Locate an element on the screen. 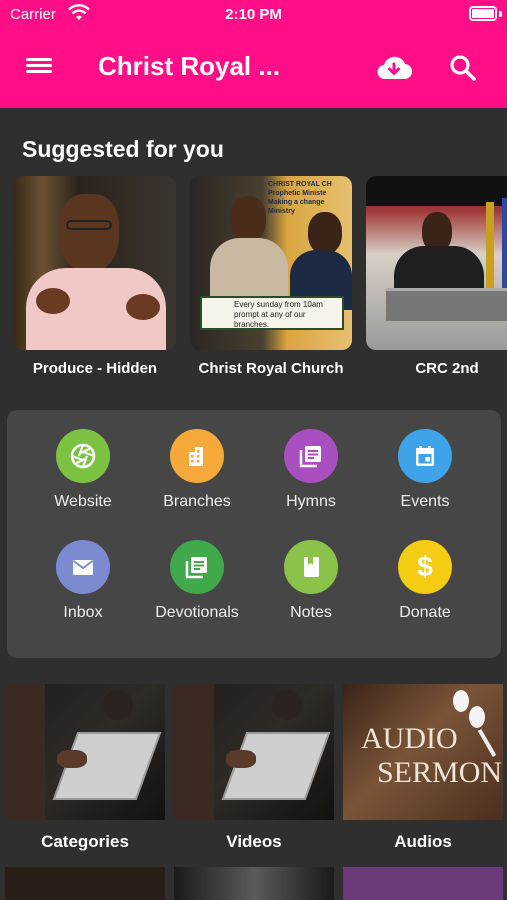 This screenshot has width=507, height=900. menu-label: Events is located at coordinates (425, 501).